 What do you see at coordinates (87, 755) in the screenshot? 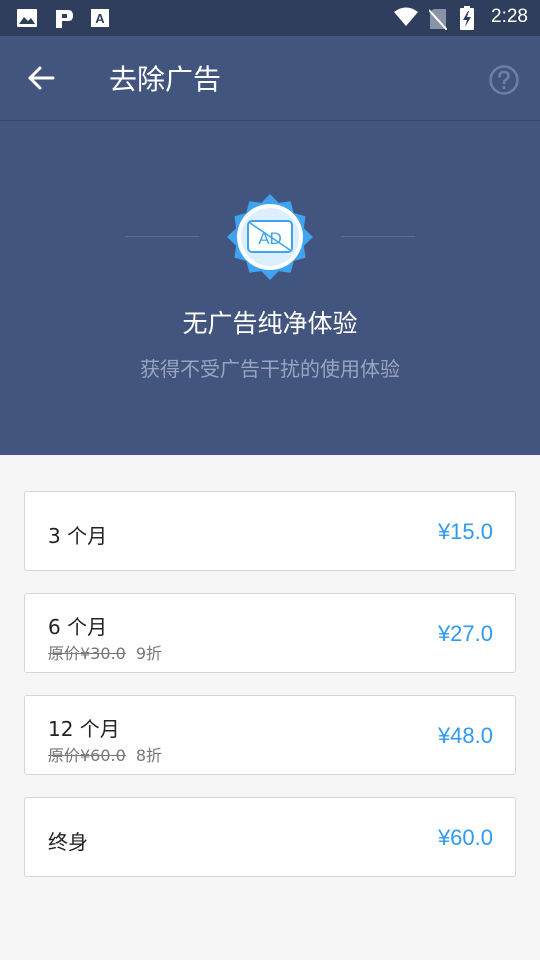
I see `original-price: 原价¥60.0` at bounding box center [87, 755].